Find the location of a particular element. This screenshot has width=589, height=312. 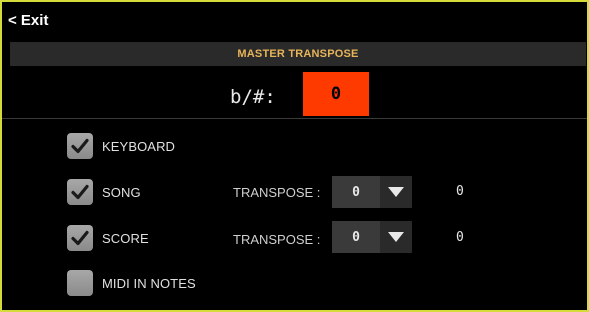

master-transpose-label: b/#: is located at coordinates (253, 97).